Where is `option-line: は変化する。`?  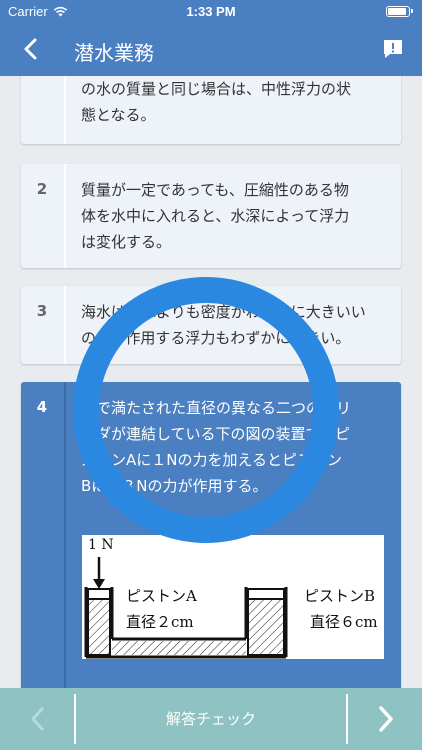
option-line: は変化する。 is located at coordinates (126, 242).